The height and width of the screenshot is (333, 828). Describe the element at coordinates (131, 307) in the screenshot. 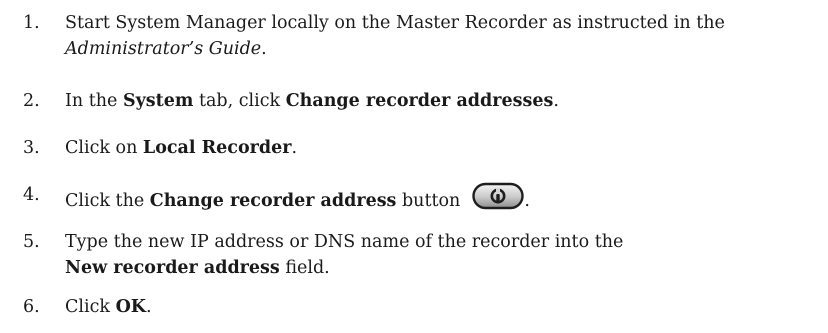

I see `ok-label: OK` at that location.